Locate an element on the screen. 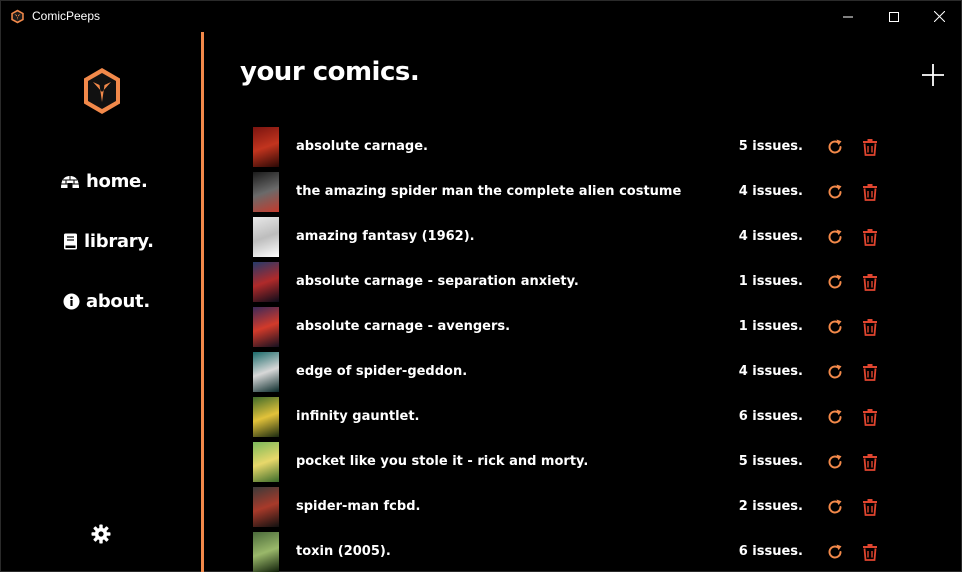 This screenshot has height=572, width=962. comic-row: absolute carnage. 5 issues. is located at coordinates (566, 147).